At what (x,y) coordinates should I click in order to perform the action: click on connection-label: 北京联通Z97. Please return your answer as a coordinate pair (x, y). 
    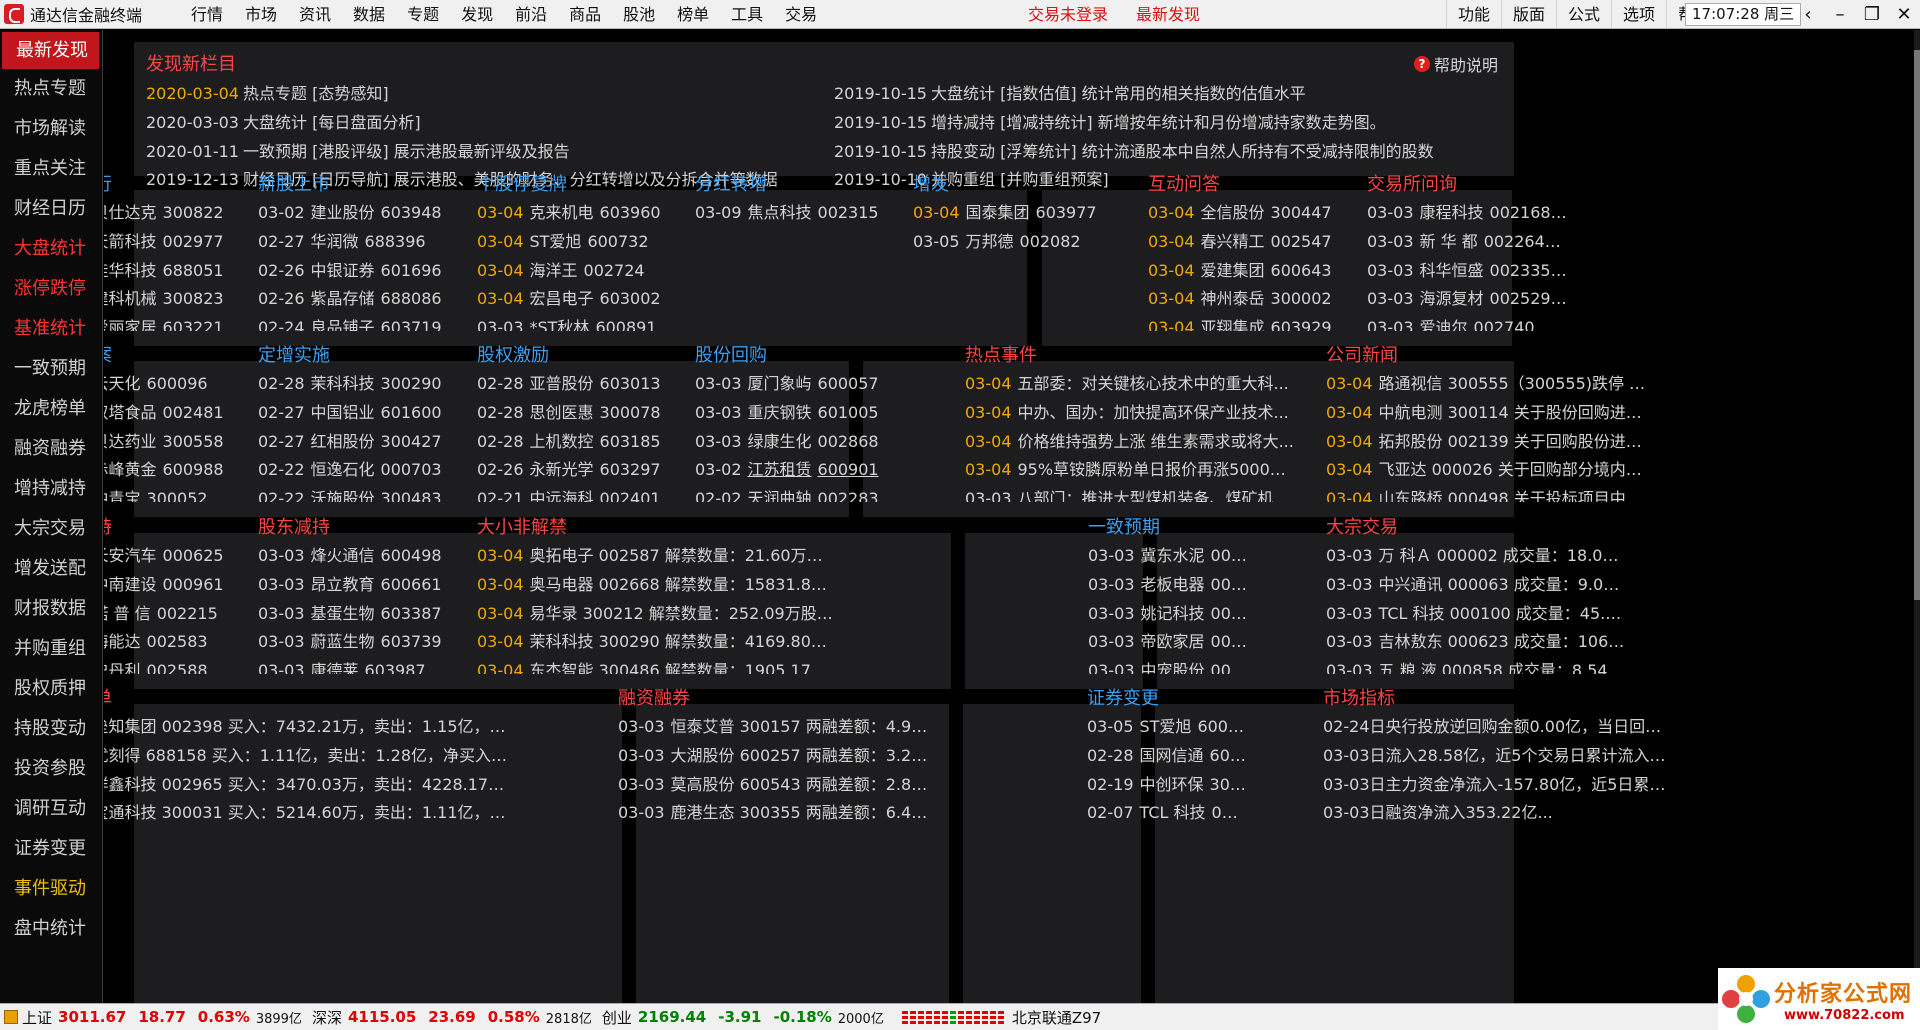
    Looking at the image, I should click on (1056, 1017).